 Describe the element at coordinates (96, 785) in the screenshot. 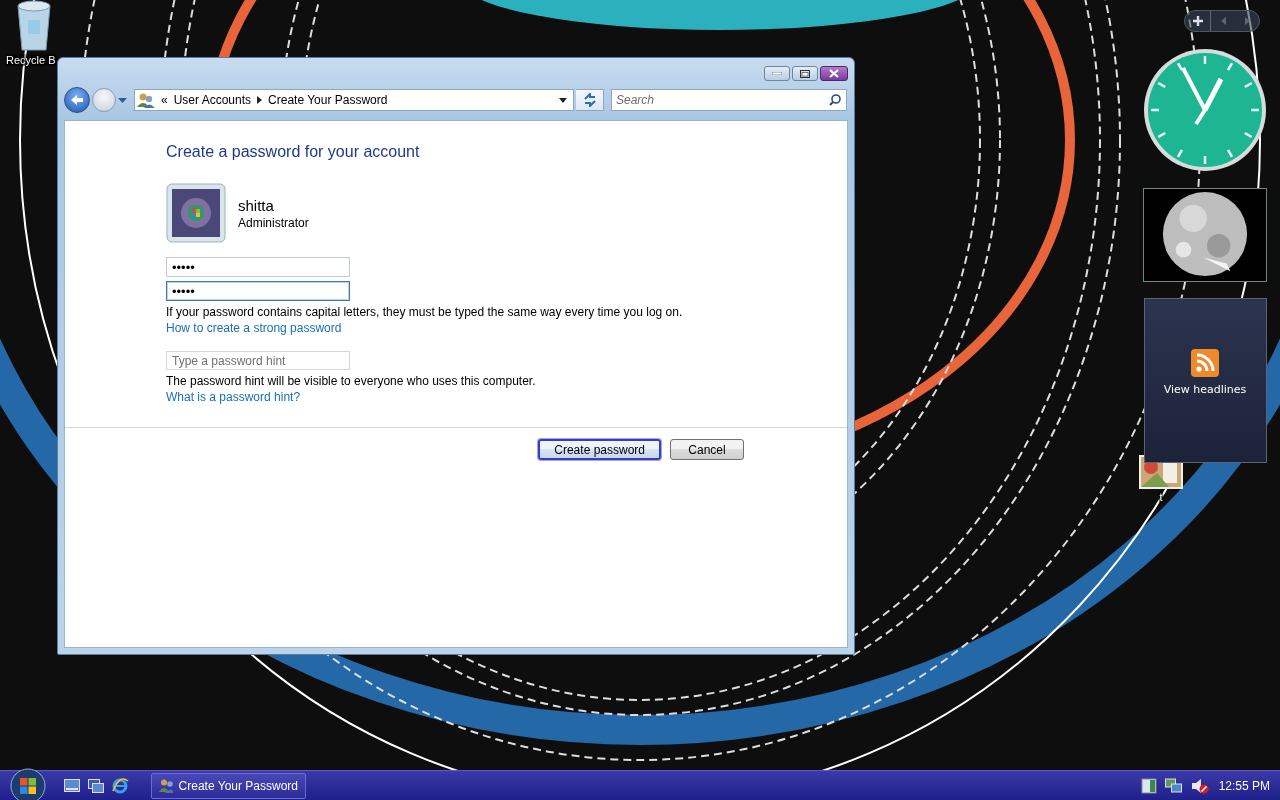

I see `switch-windows-icon` at that location.